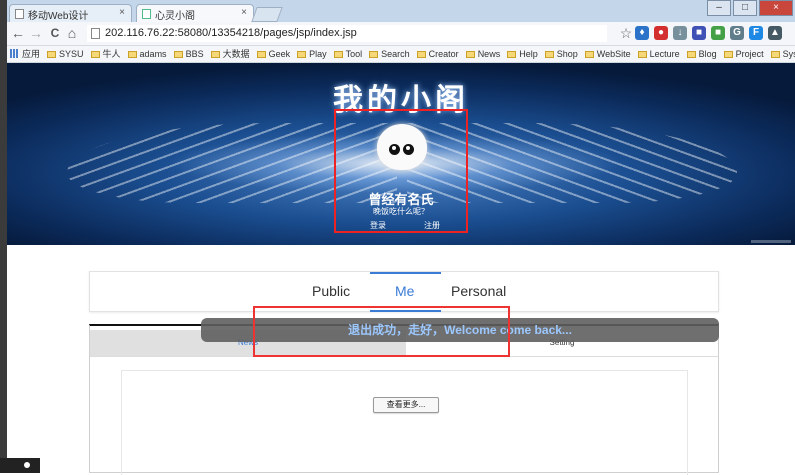 Image resolution: width=795 pixels, height=475 pixels. Describe the element at coordinates (401, 171) in the screenshot. I see `profile-highlight: 曾经有名氏 晚饭吃什么呢？ 登录 注册` at that location.